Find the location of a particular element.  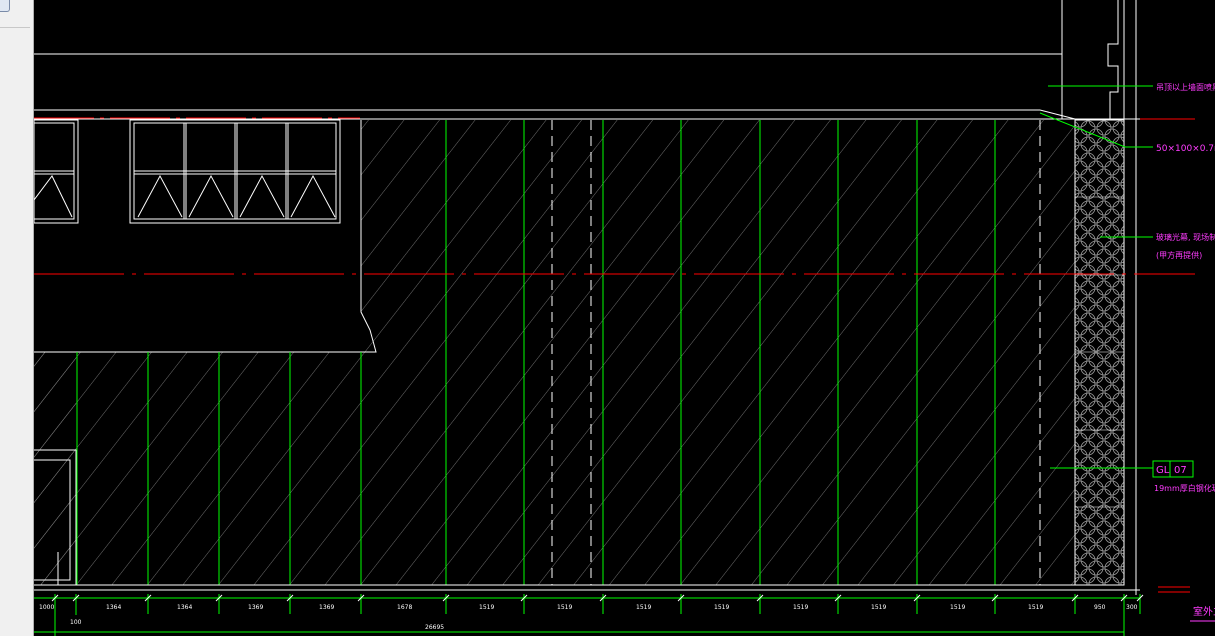

dim-label: 300 is located at coordinates (1132, 607).